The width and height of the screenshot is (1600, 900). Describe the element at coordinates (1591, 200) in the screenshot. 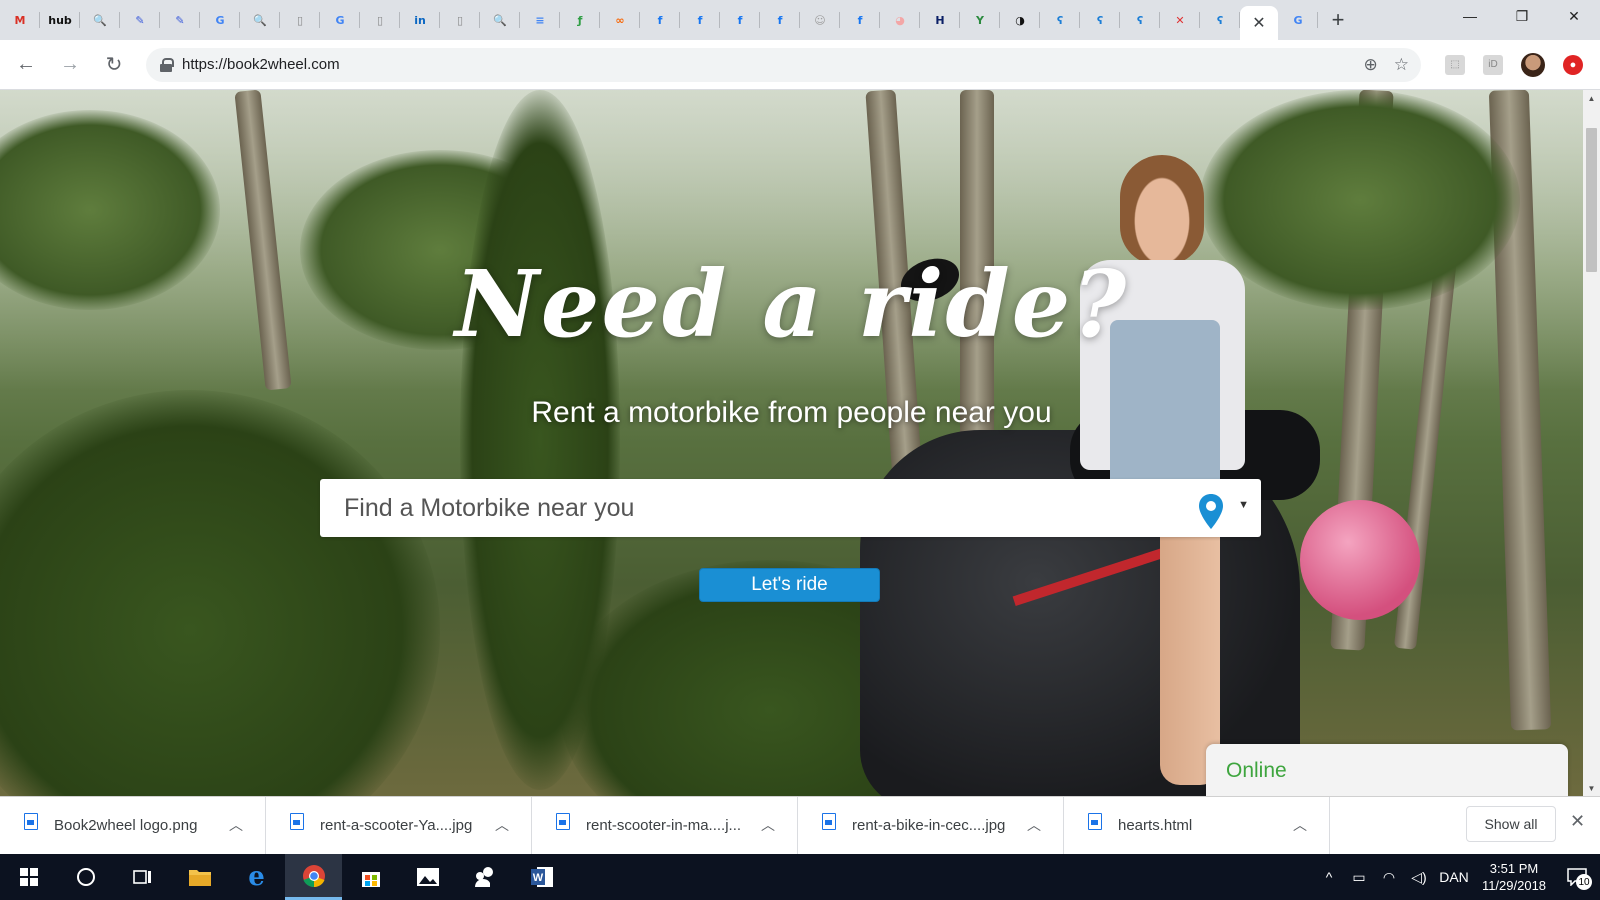

I see `scroll-thumb` at that location.